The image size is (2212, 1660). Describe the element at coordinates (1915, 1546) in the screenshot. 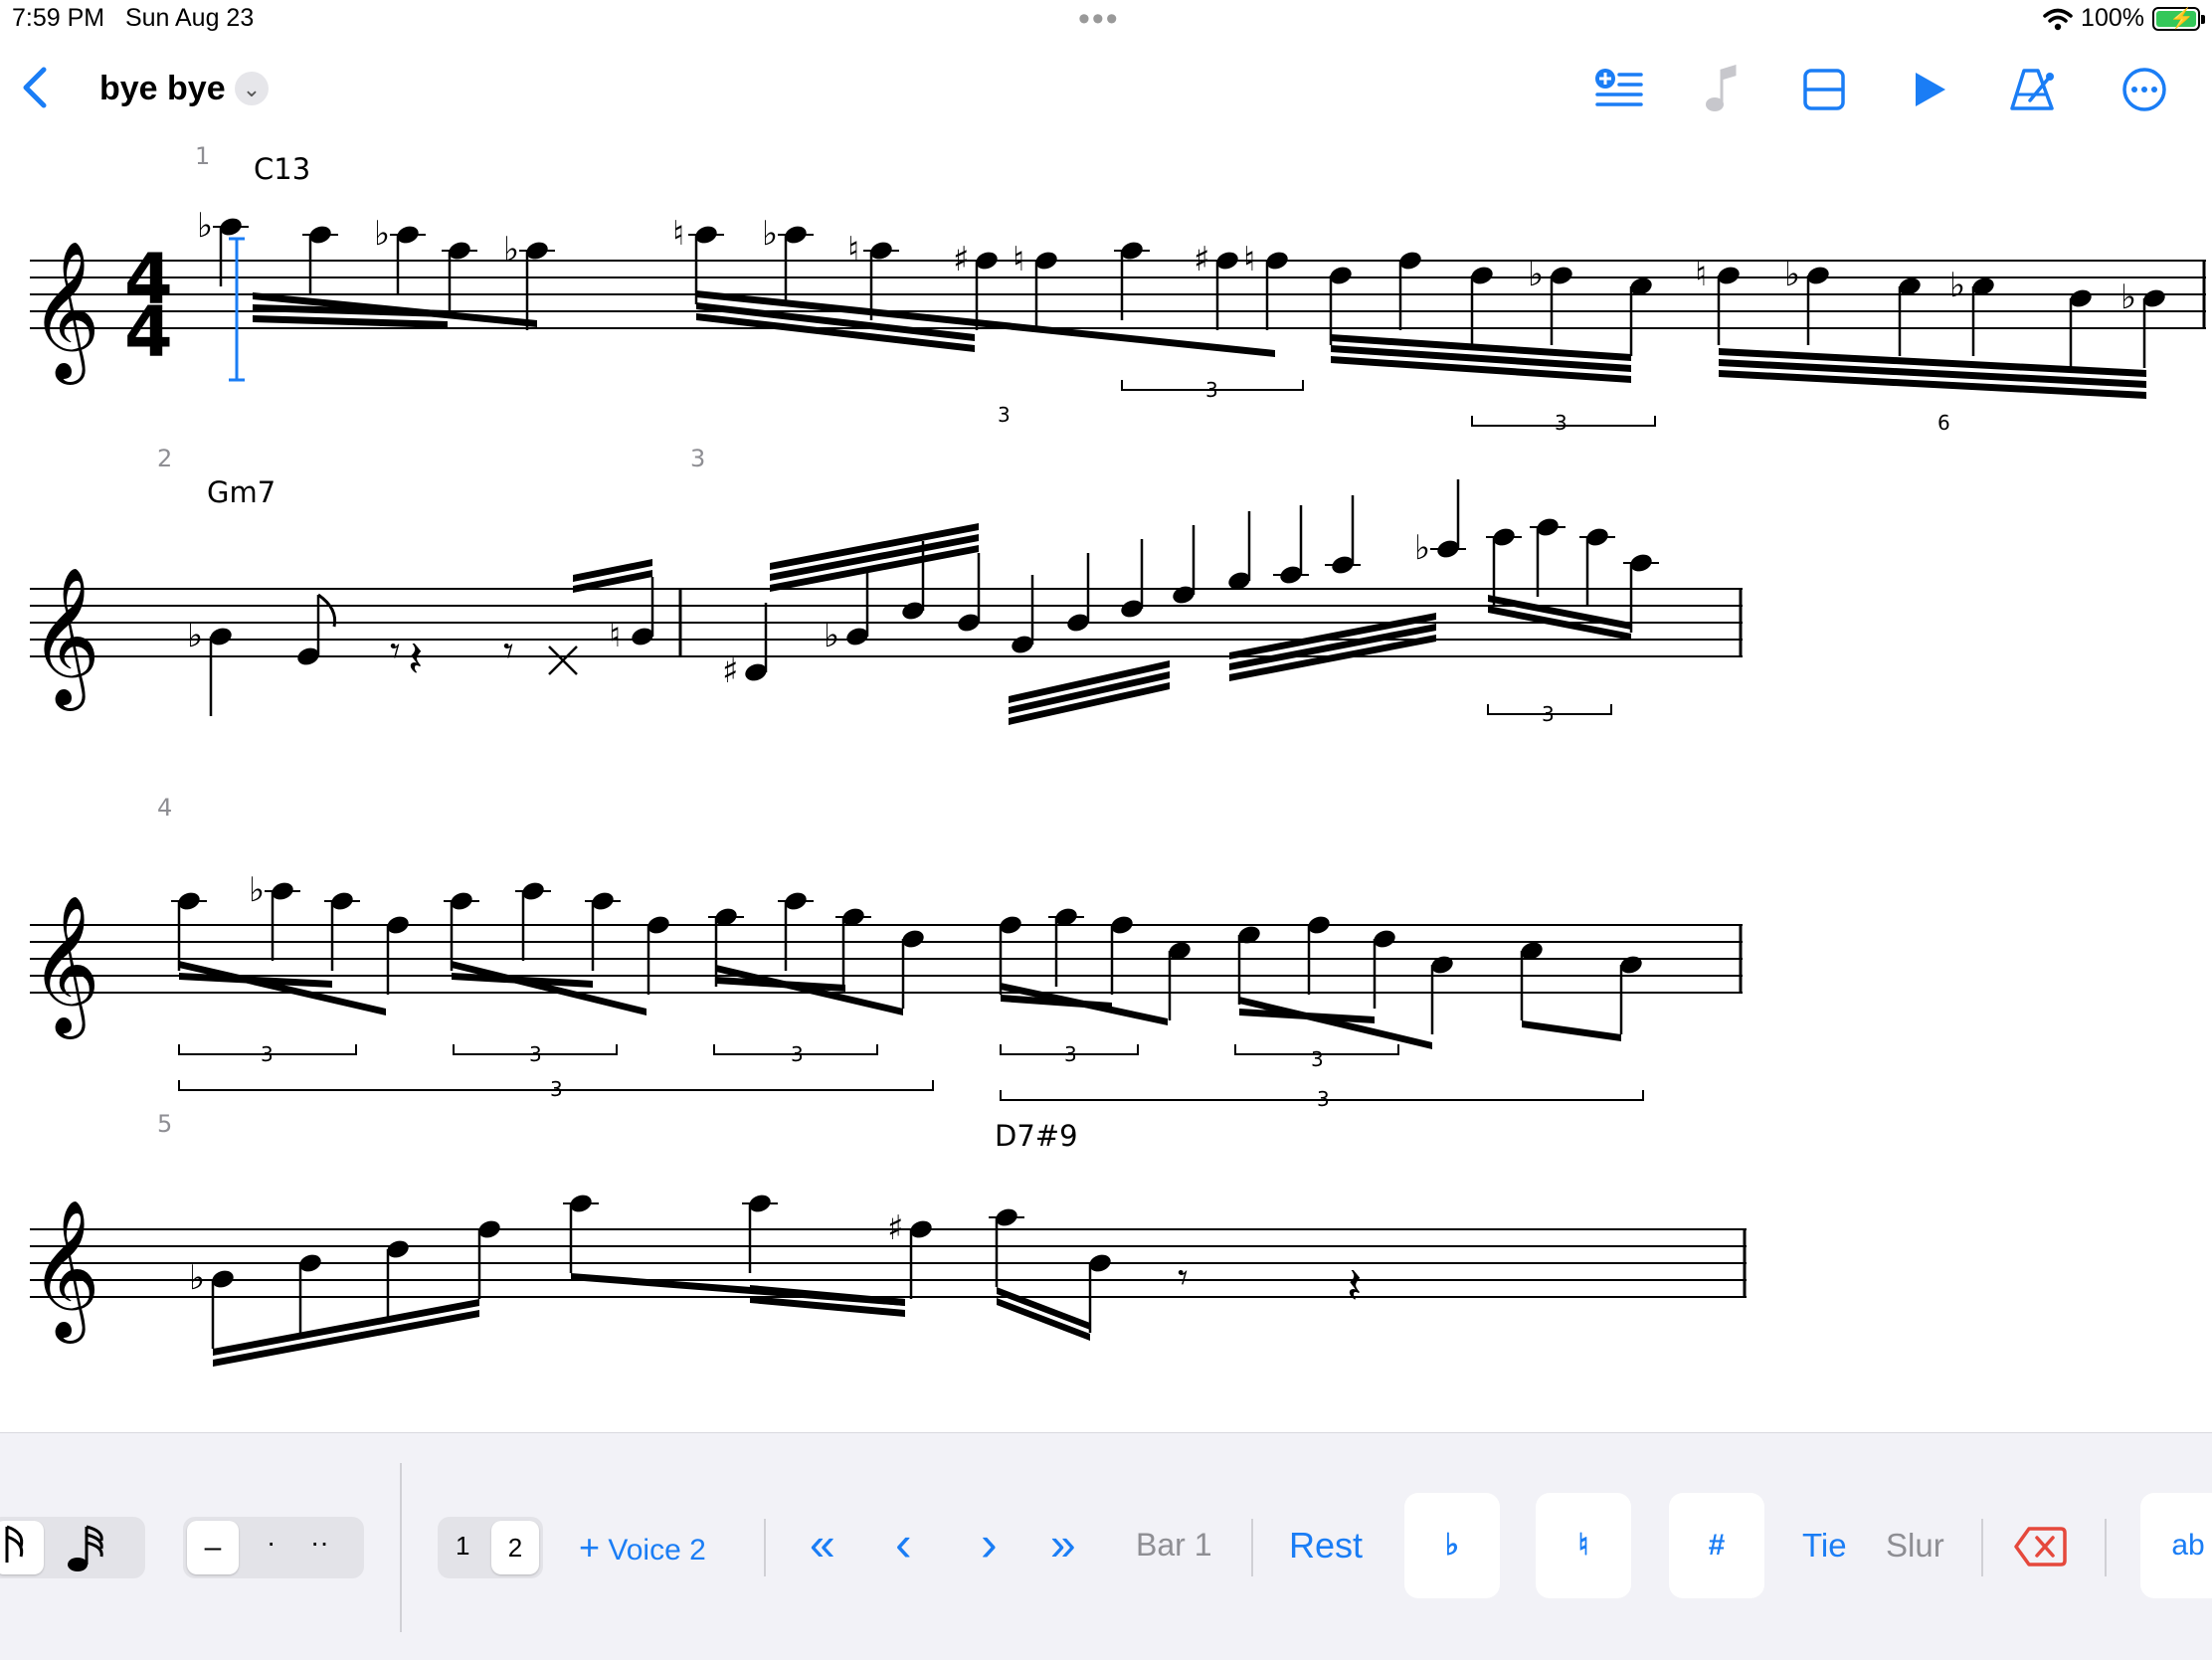

I see `slur-button: Slur` at that location.